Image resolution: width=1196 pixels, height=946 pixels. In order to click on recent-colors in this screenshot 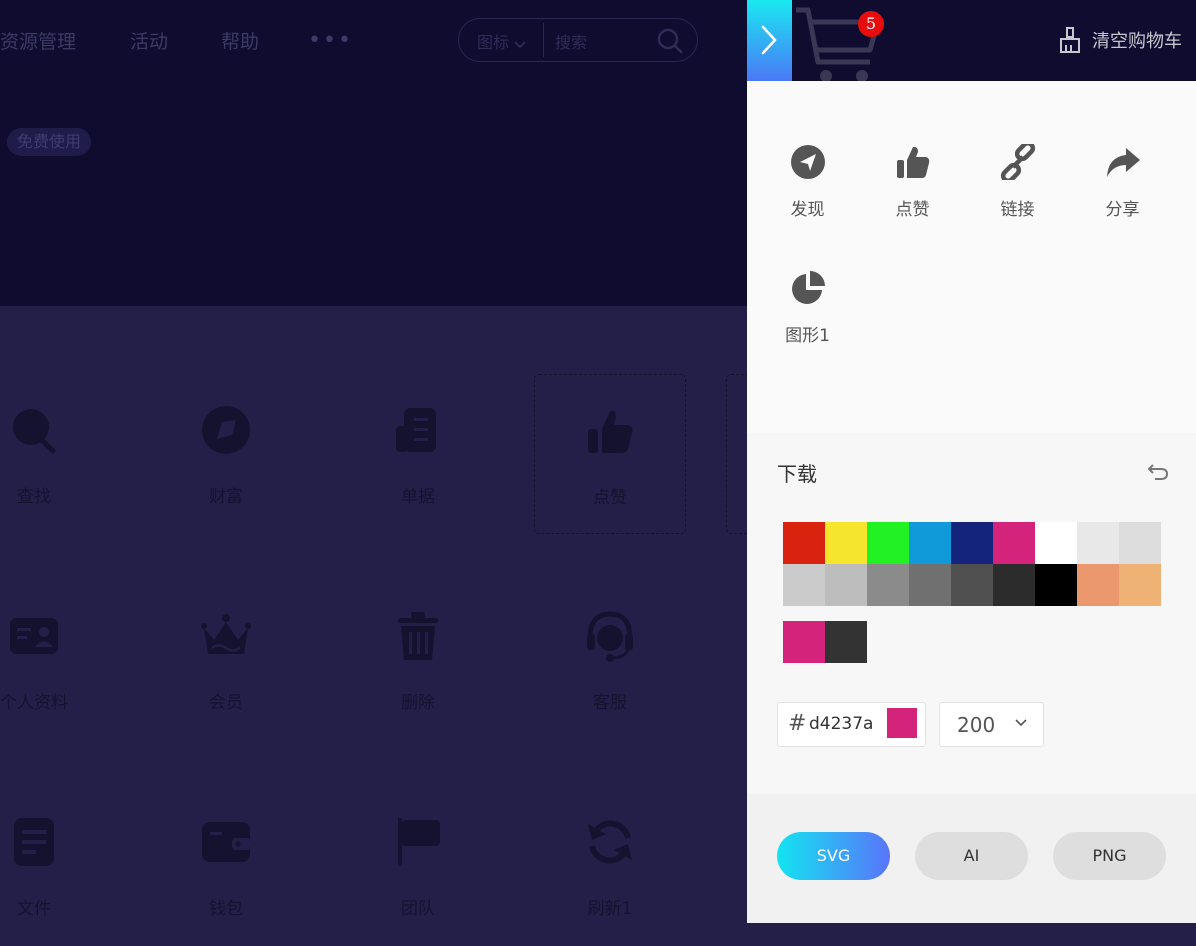, I will do `click(825, 642)`.